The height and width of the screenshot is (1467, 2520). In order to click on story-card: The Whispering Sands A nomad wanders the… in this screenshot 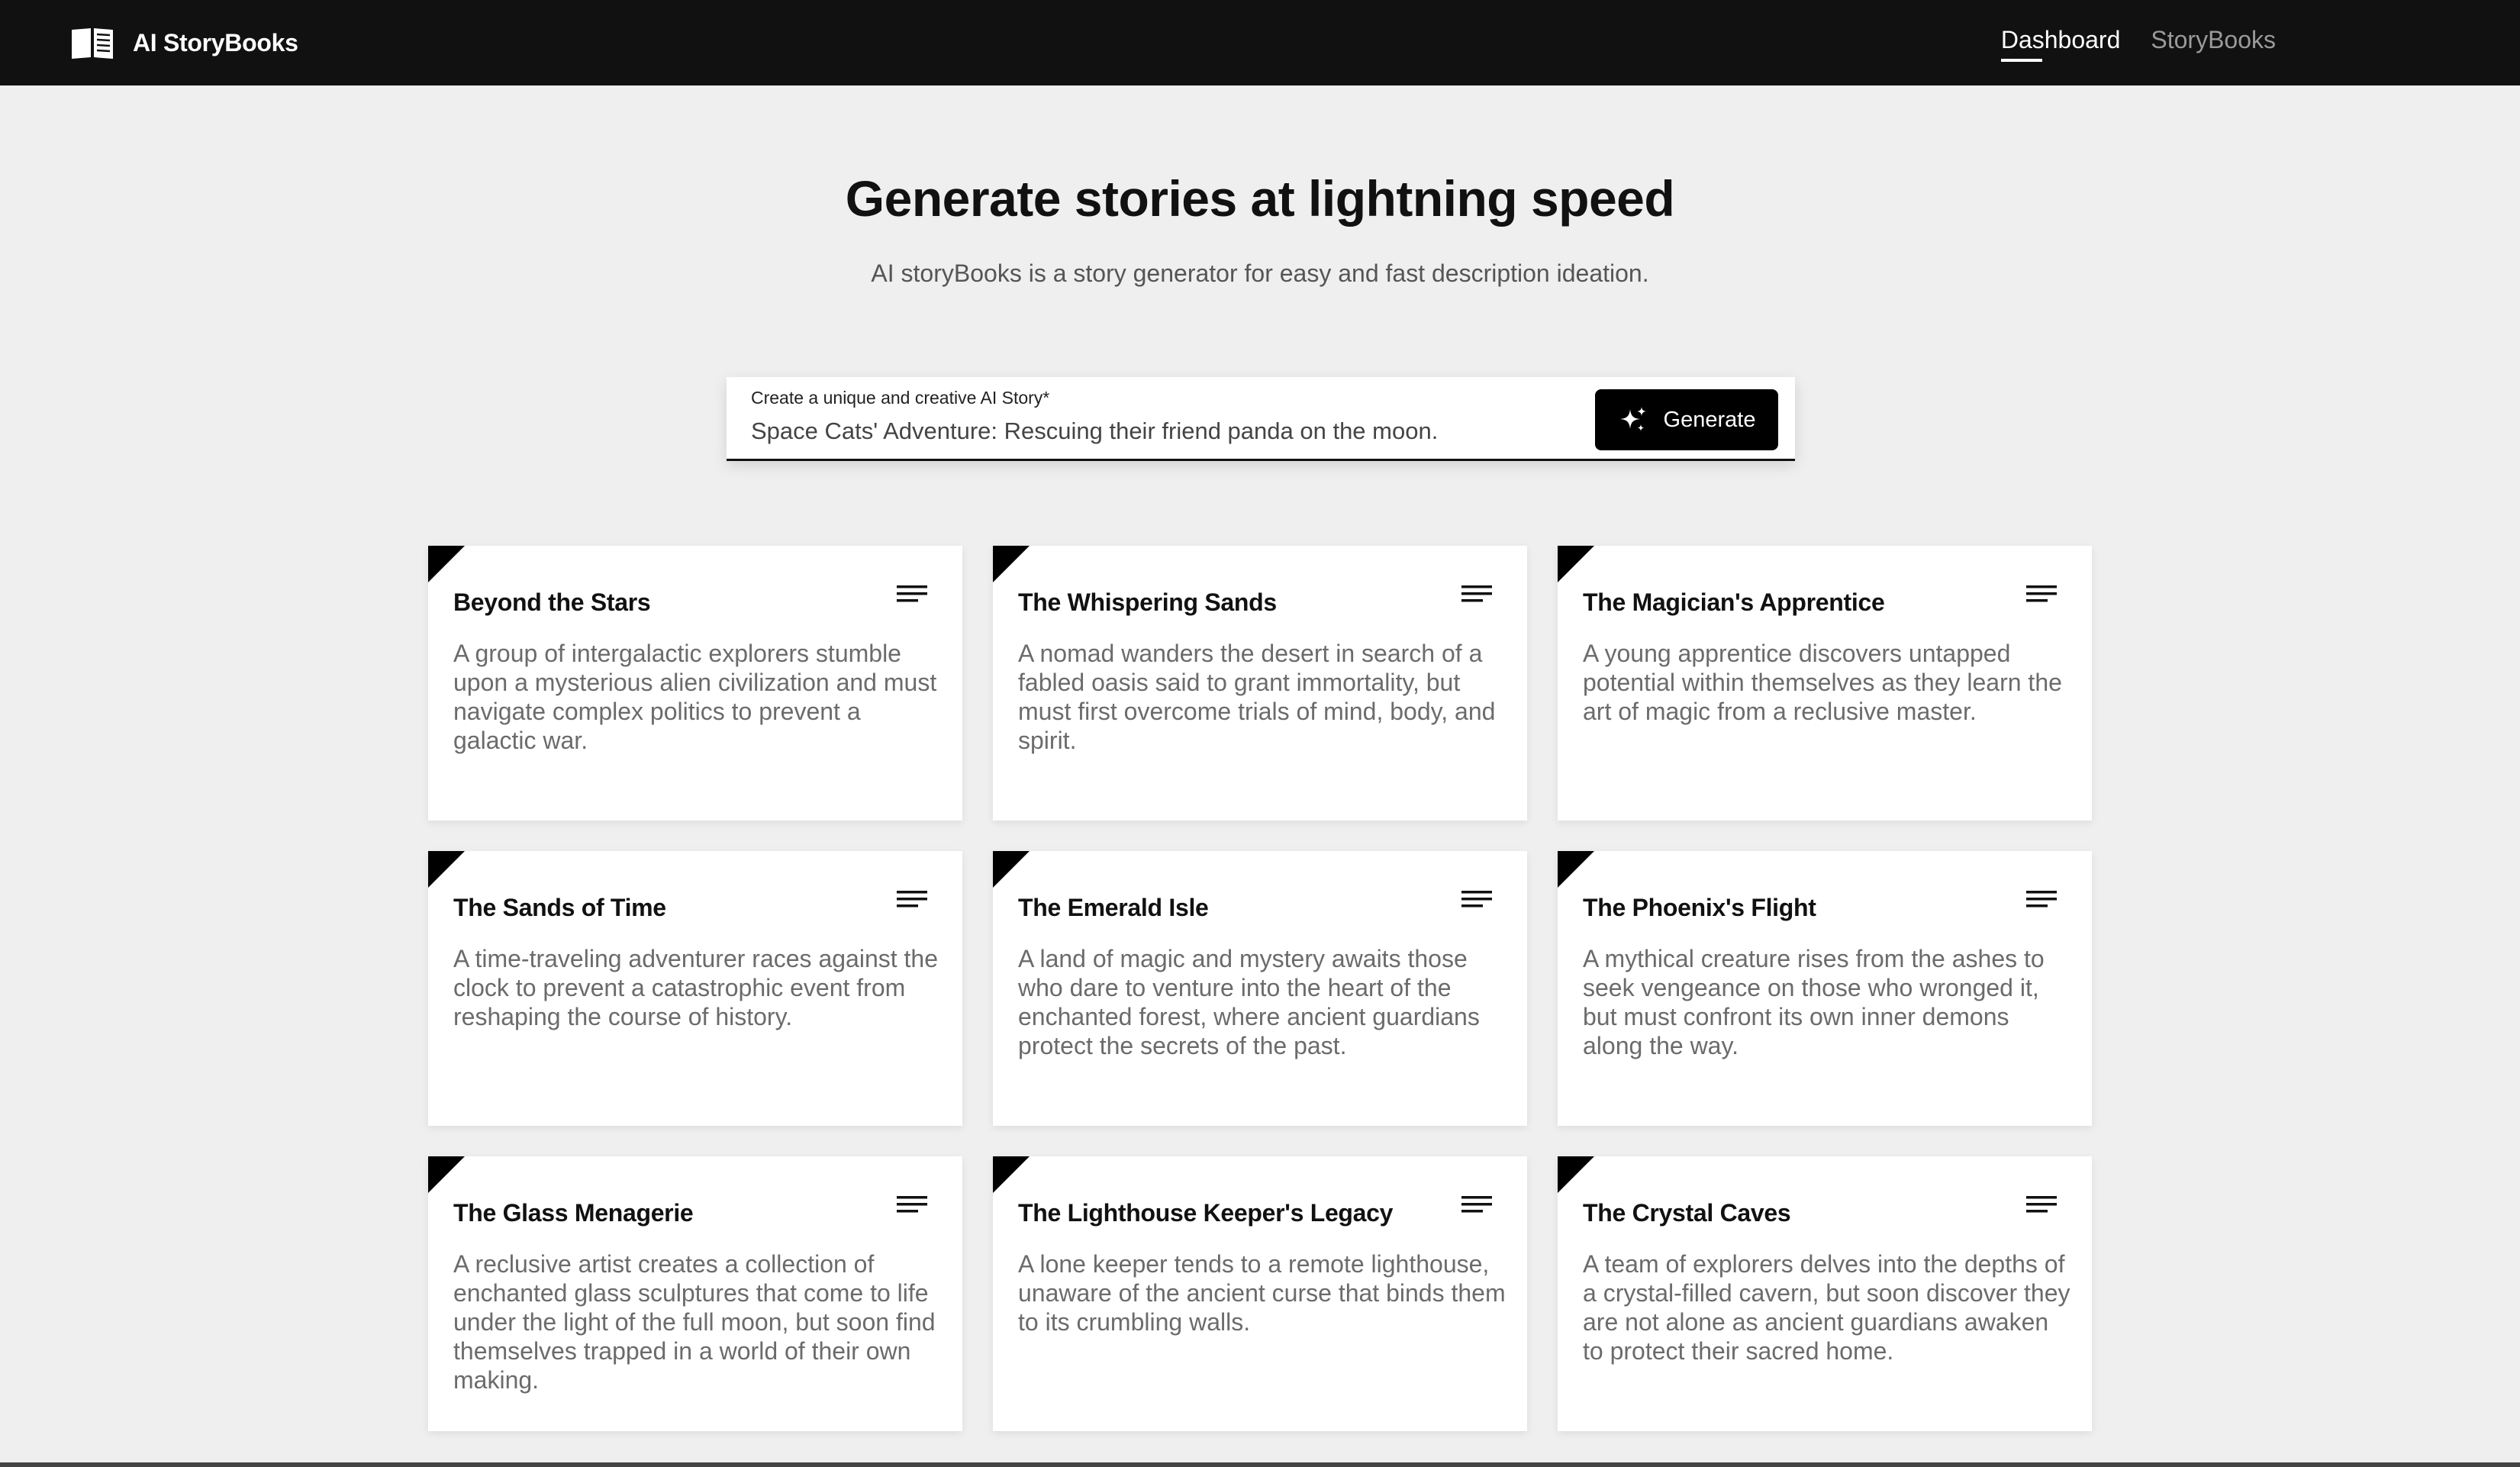, I will do `click(1260, 684)`.